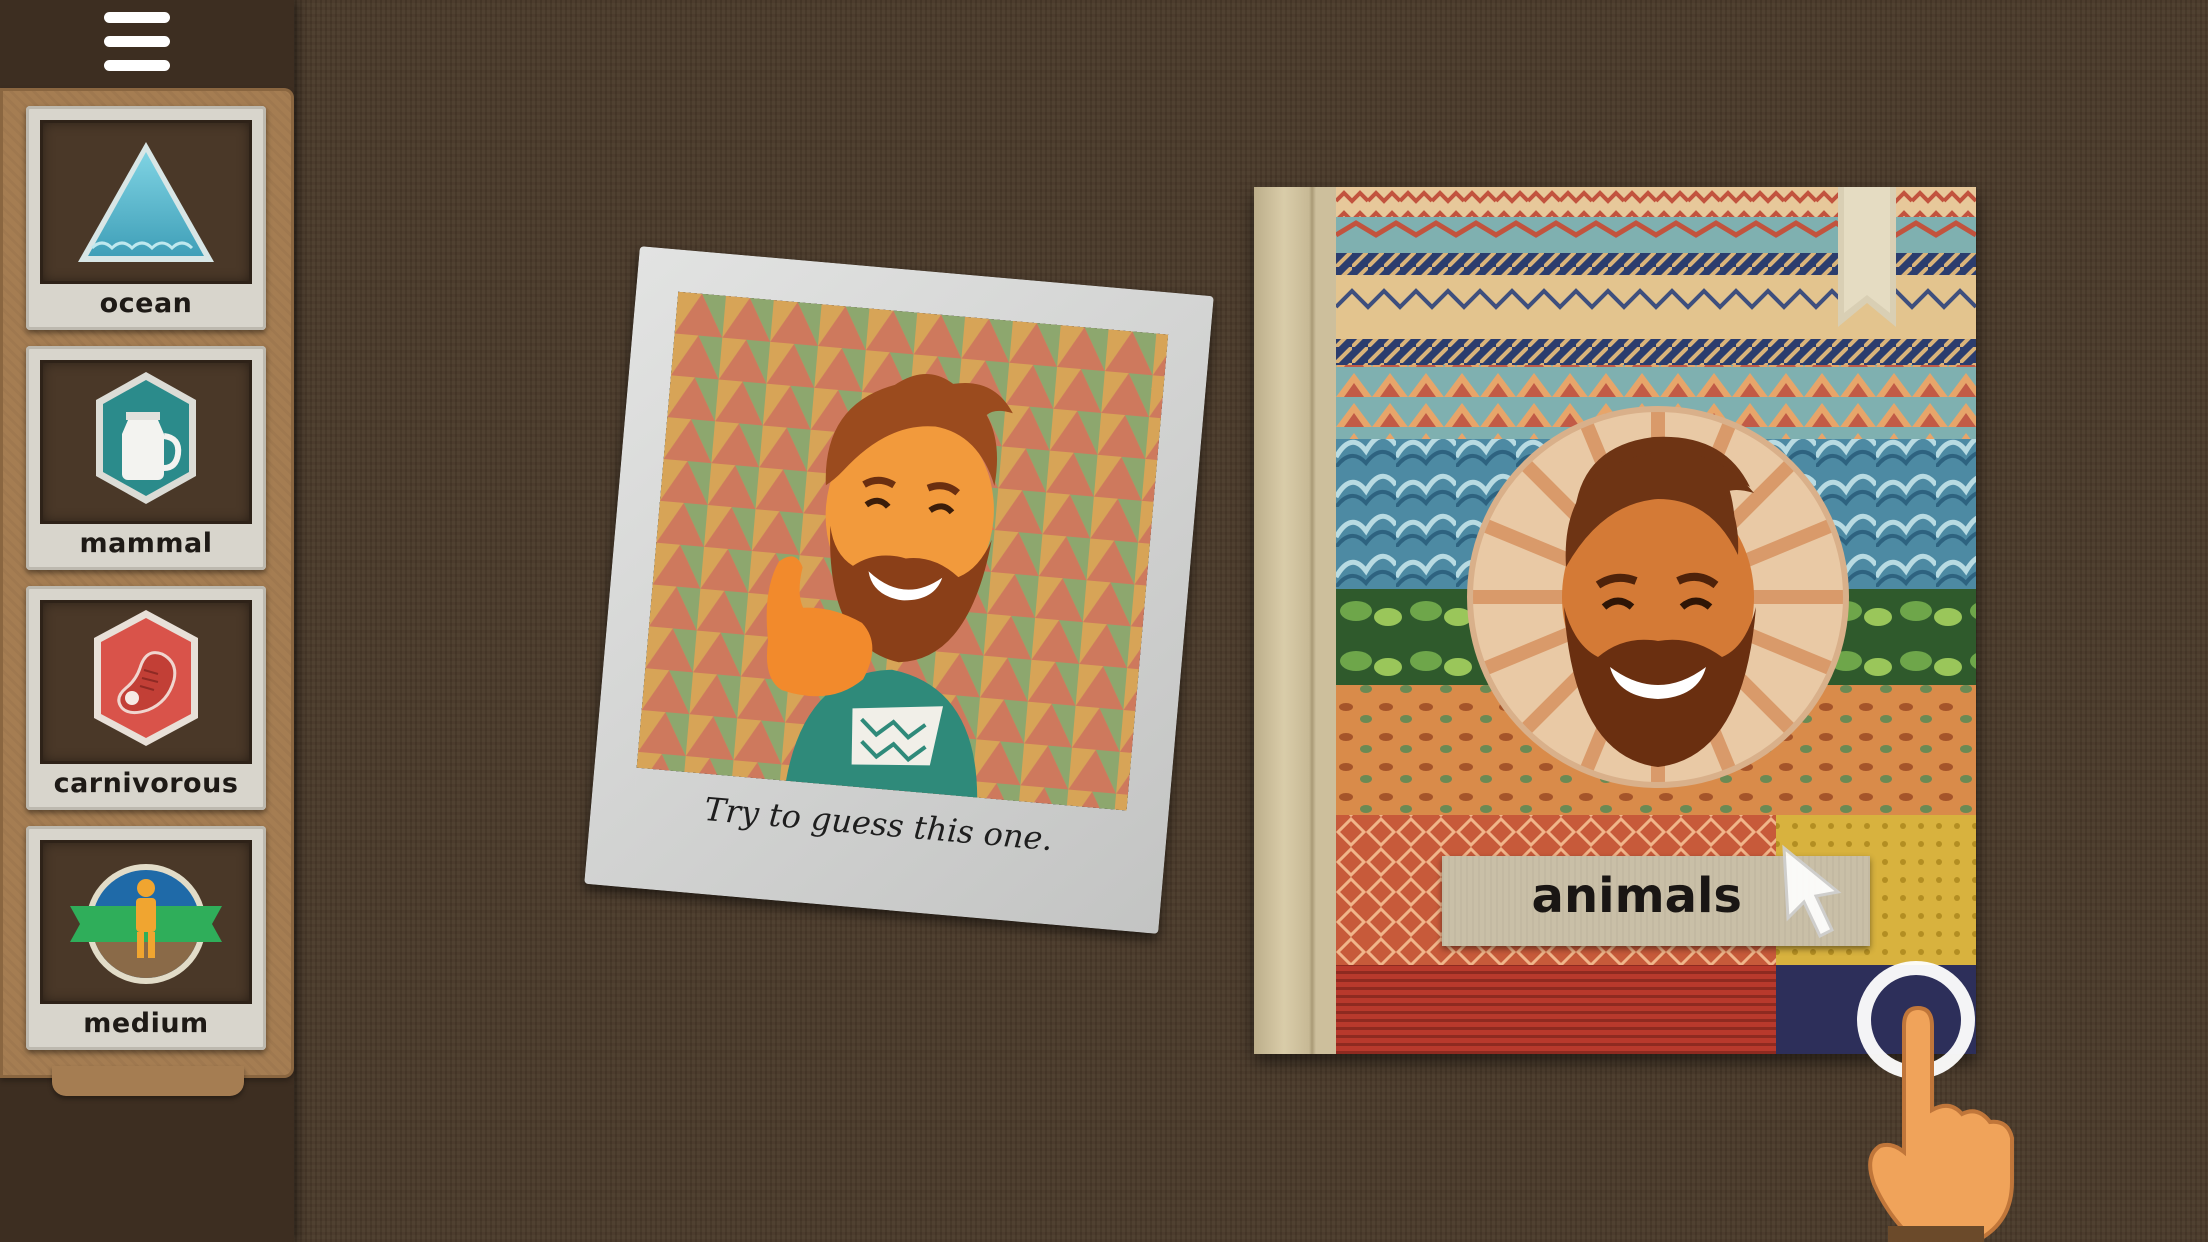 The width and height of the screenshot is (2208, 1242). I want to click on hint-card-label: ocean, so click(146, 303).